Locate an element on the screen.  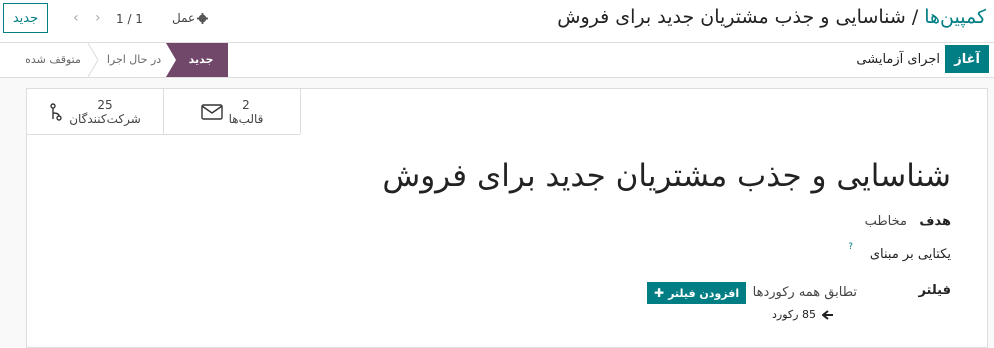
target-value: مخاطب is located at coordinates (886, 221).